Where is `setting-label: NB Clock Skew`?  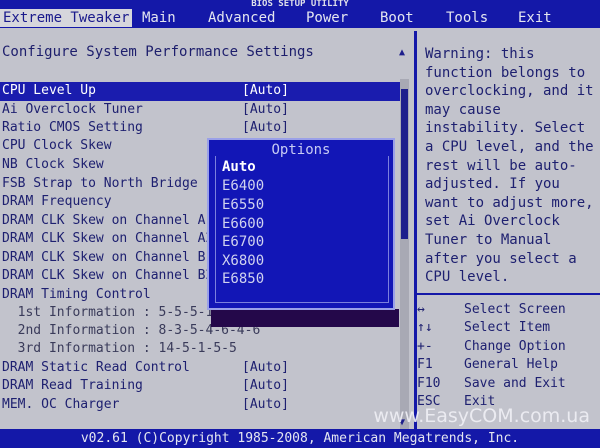 setting-label: NB Clock Skew is located at coordinates (53, 164).